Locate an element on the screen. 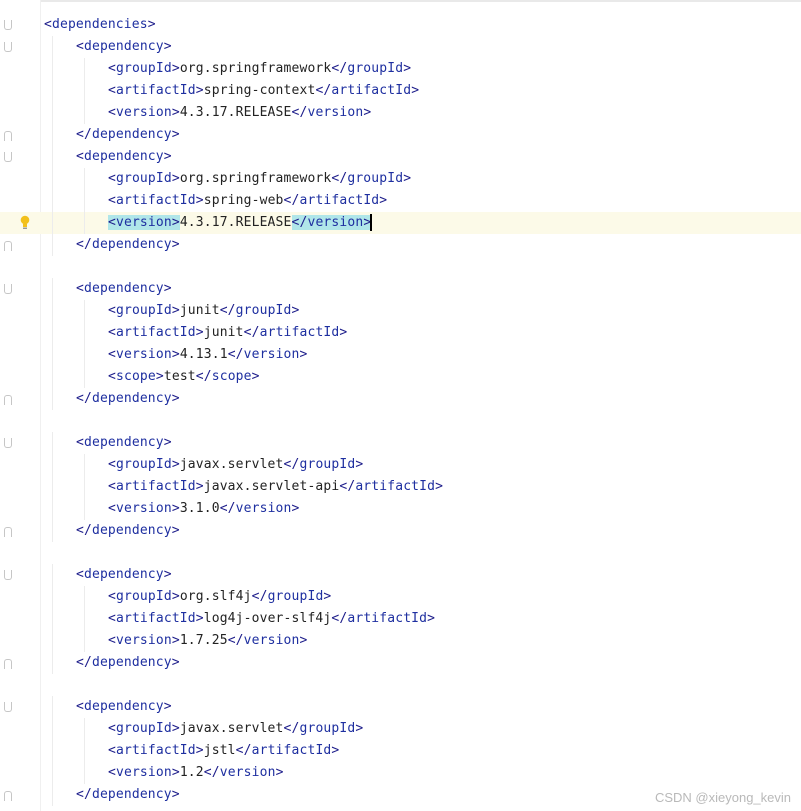 The width and height of the screenshot is (801, 811). code-text: <artifactId>spring-context</artifactId> is located at coordinates (263, 91).